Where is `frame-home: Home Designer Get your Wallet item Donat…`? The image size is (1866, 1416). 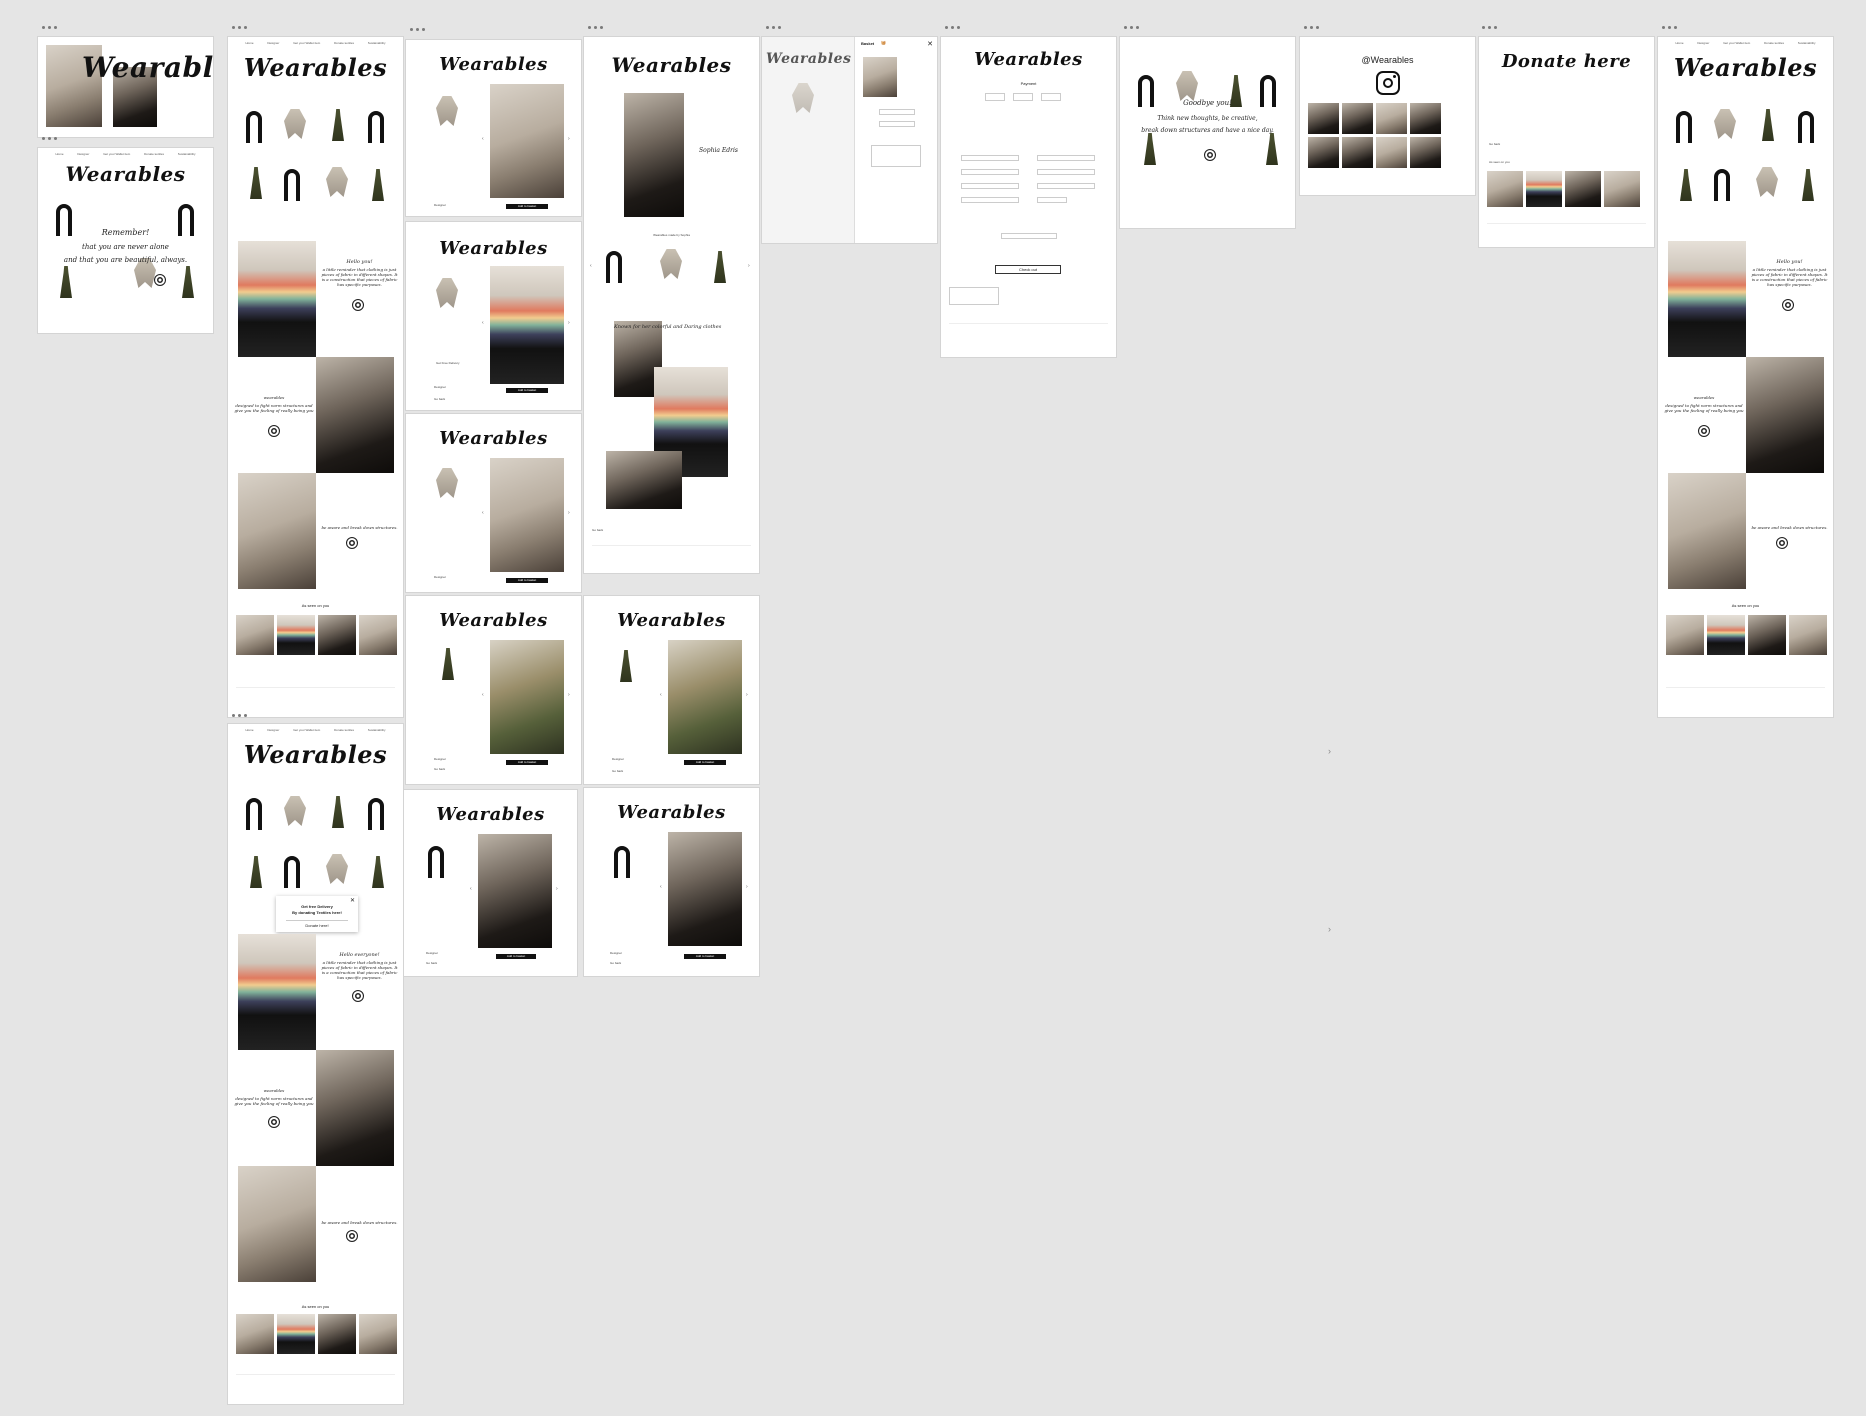 frame-home: Home Designer Get your Wallet item Donat… is located at coordinates (315, 377).